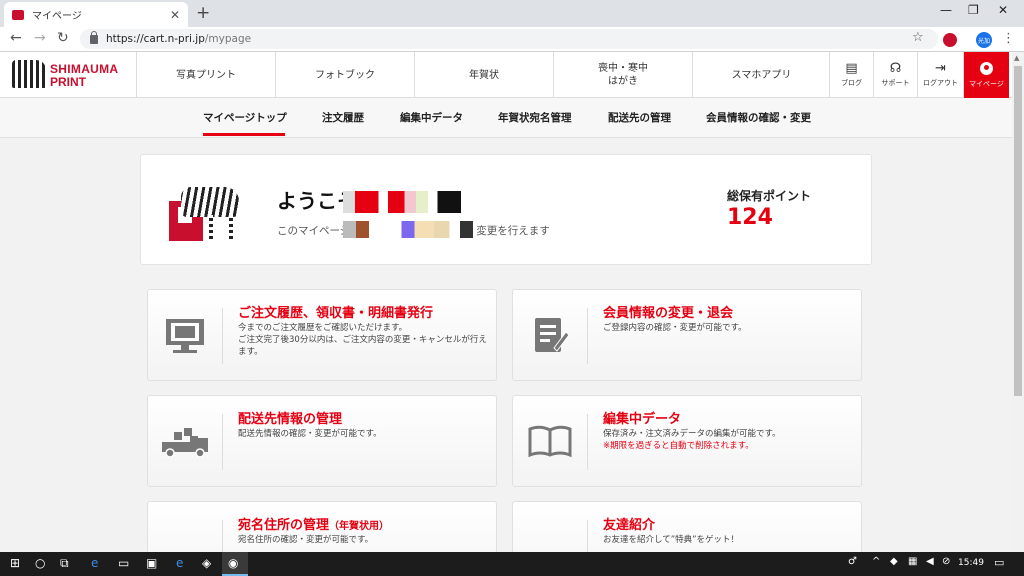 This screenshot has width=1024, height=576. Describe the element at coordinates (973, 10) in the screenshot. I see `restore-icon: ❐` at that location.